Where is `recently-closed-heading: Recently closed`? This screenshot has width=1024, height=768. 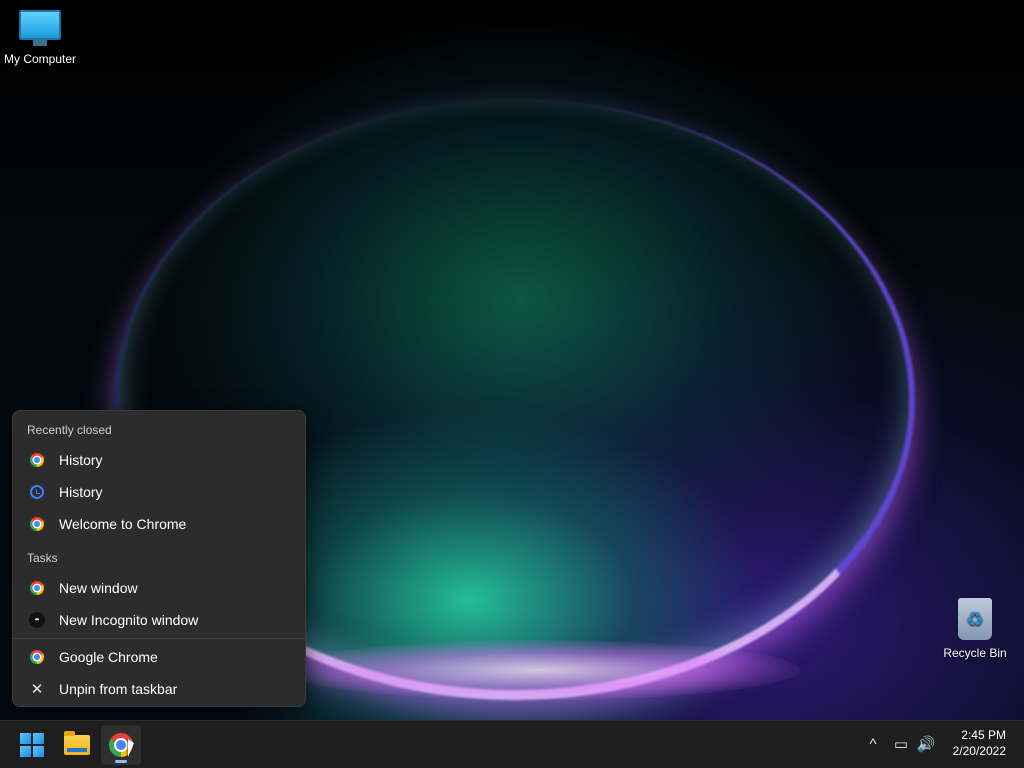 recently-closed-heading: Recently closed is located at coordinates (69, 430).